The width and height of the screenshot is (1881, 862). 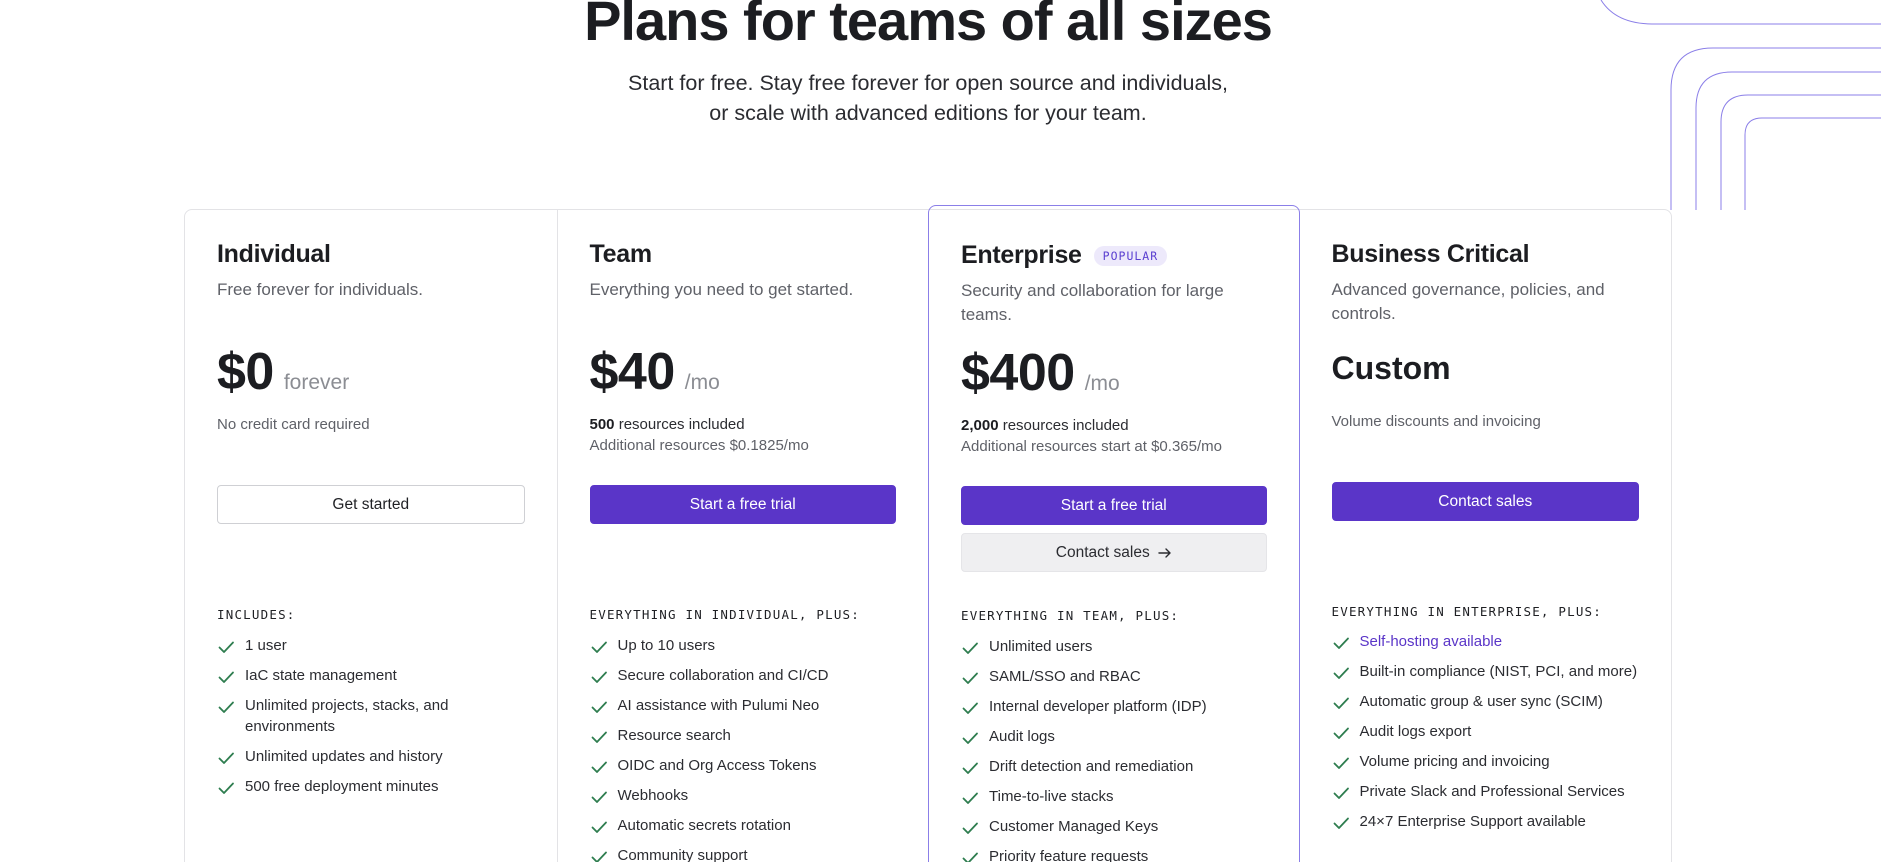 I want to click on feature-item: Audit logs, so click(x=1118, y=736).